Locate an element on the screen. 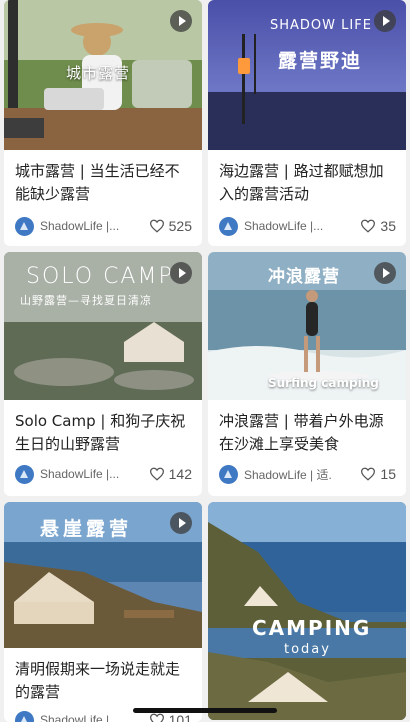  post-meta: ShadowLife |... 35 is located at coordinates (307, 226).